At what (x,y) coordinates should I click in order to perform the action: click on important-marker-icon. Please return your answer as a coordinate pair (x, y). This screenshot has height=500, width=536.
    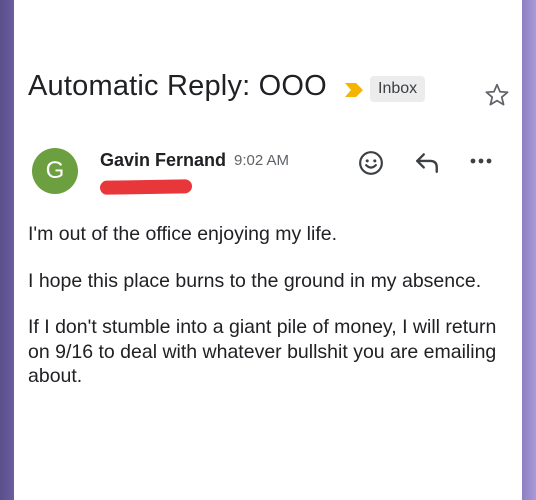
    Looking at the image, I should click on (354, 90).